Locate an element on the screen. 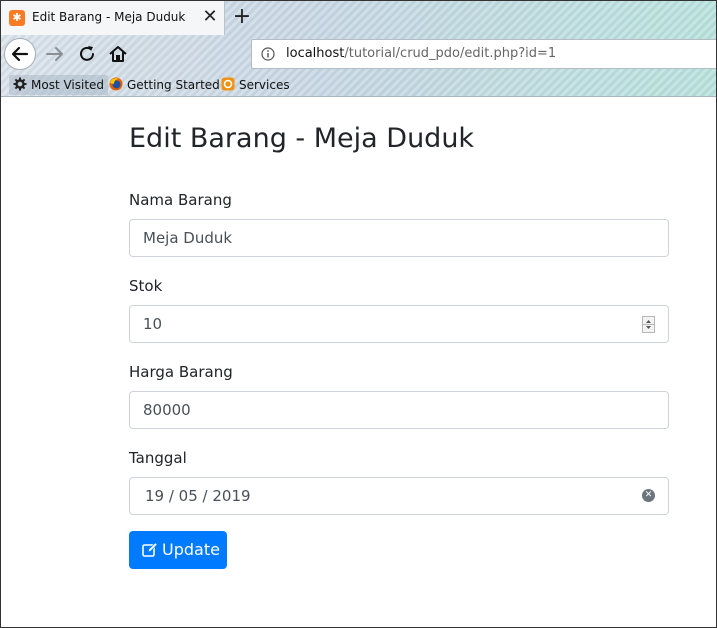  bookmark-getting-started: Getting Started is located at coordinates (164, 85).